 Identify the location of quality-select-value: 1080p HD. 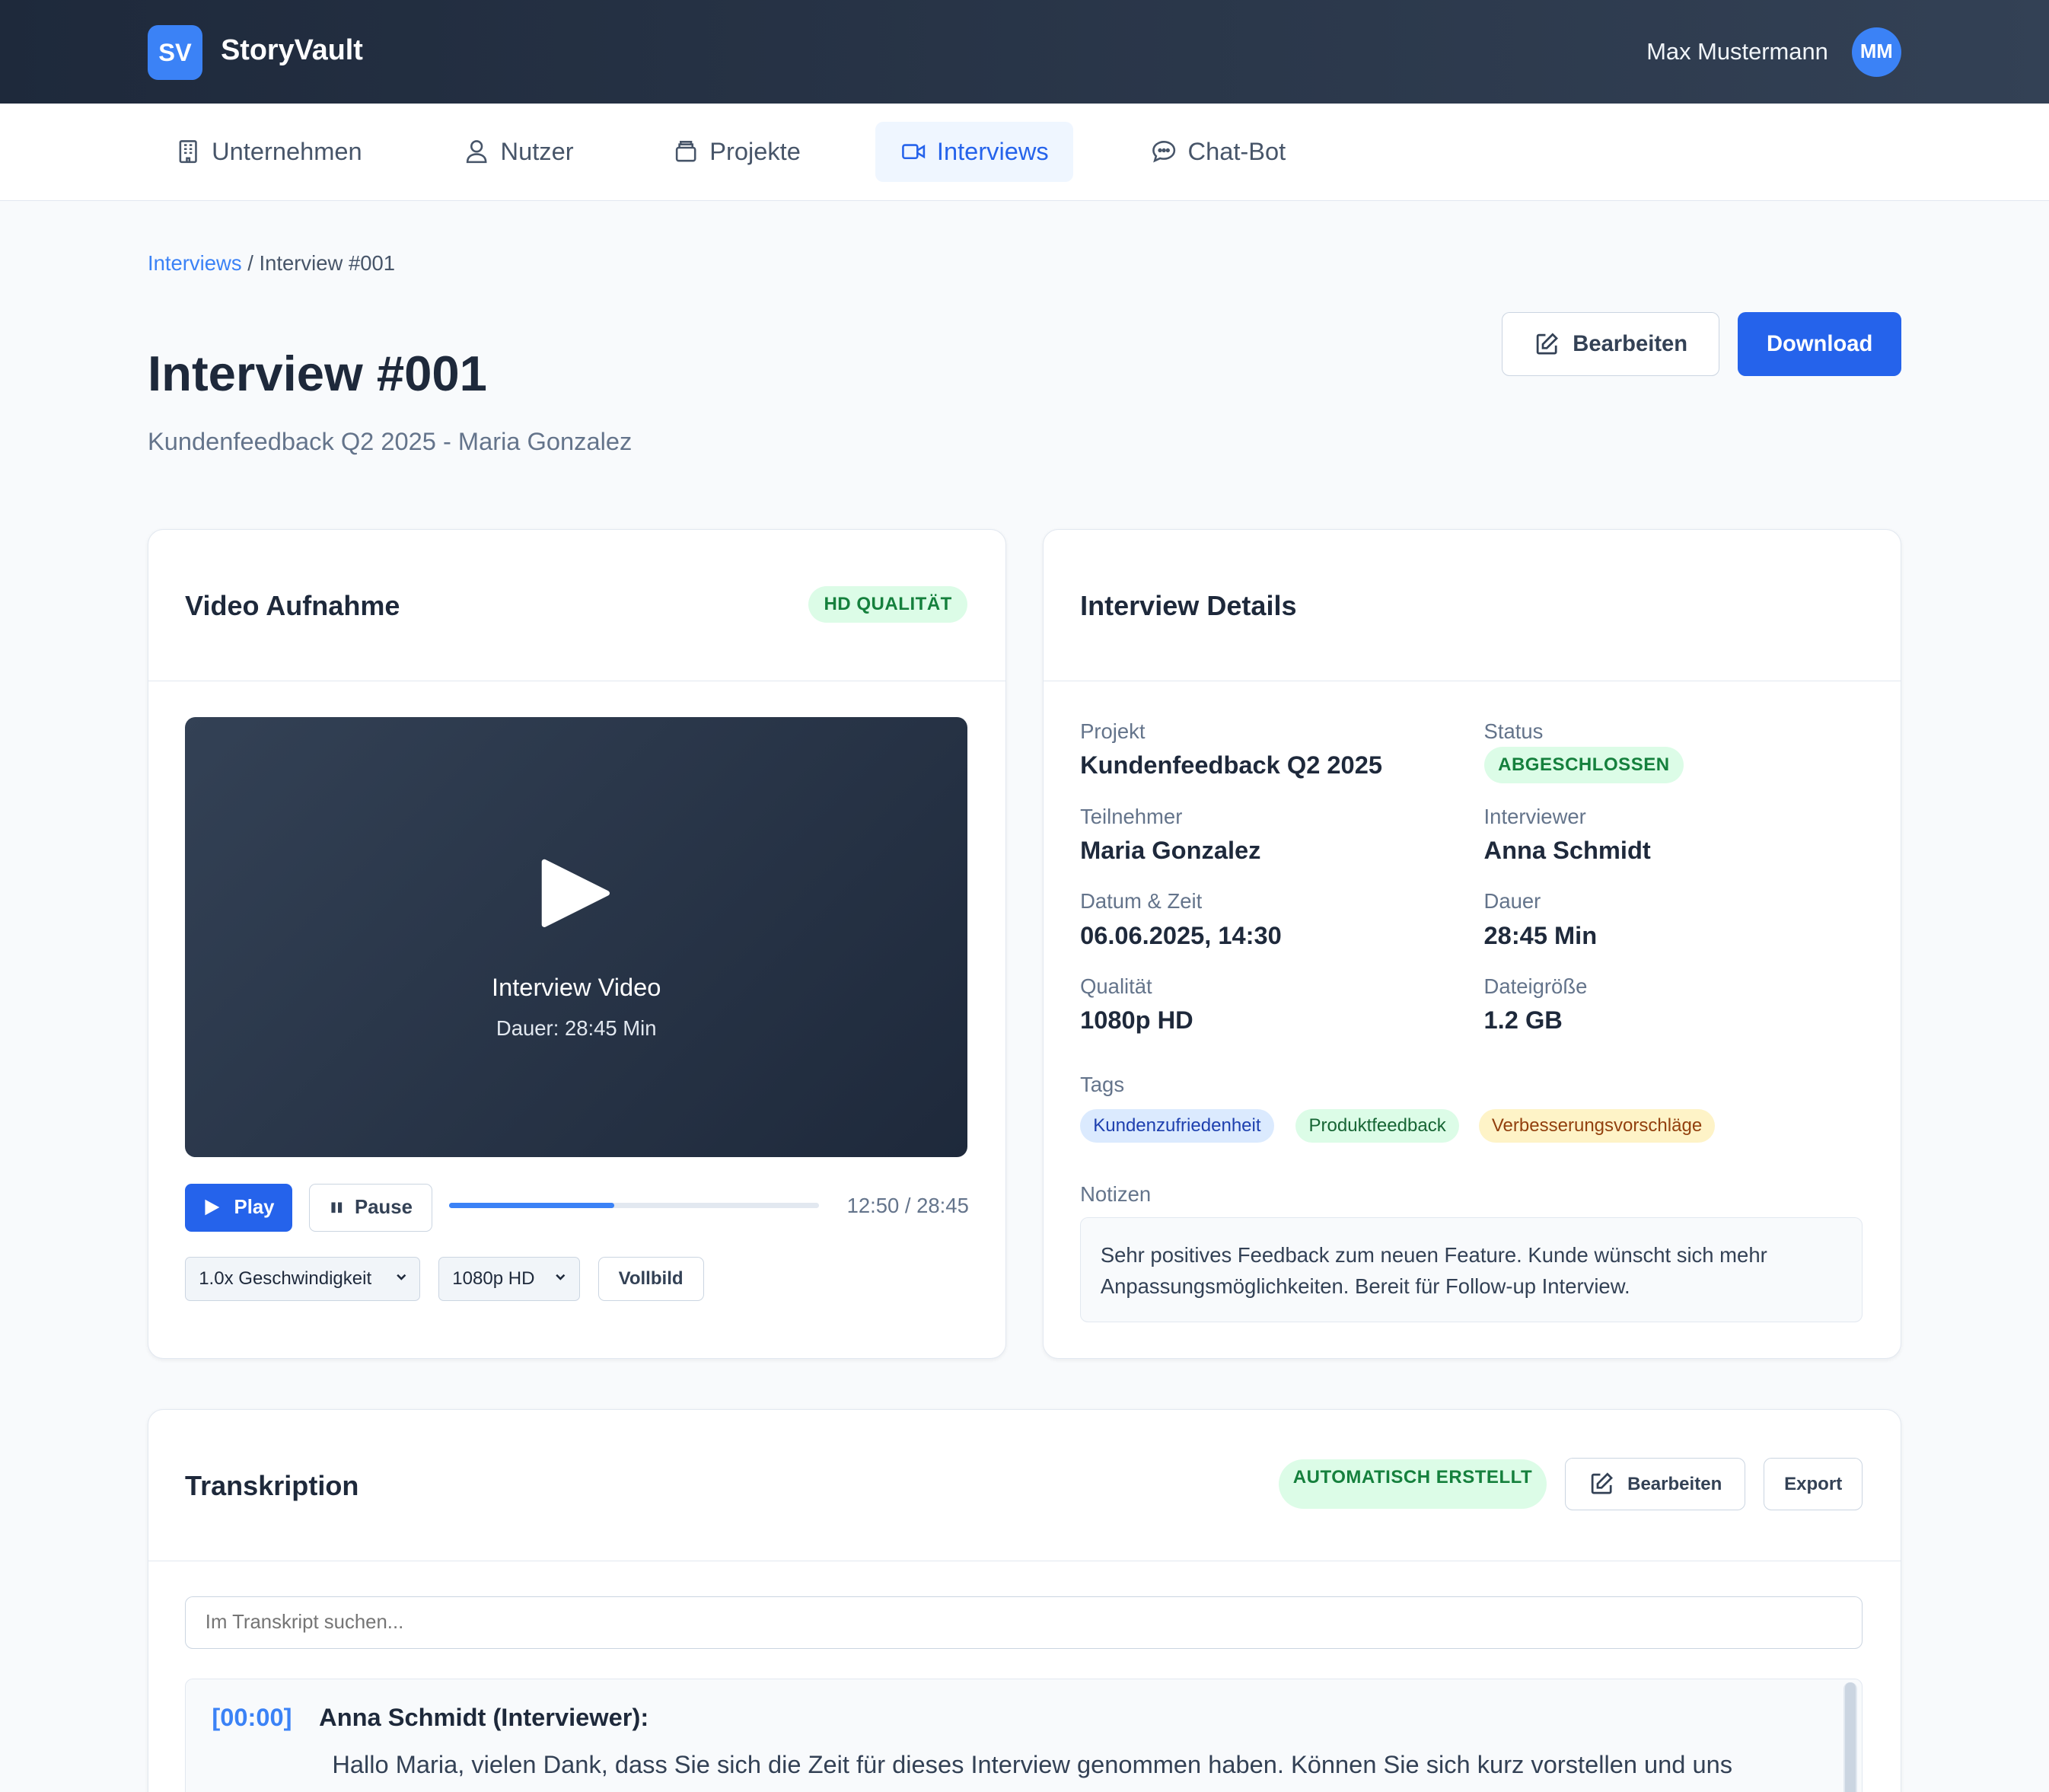
(493, 1278).